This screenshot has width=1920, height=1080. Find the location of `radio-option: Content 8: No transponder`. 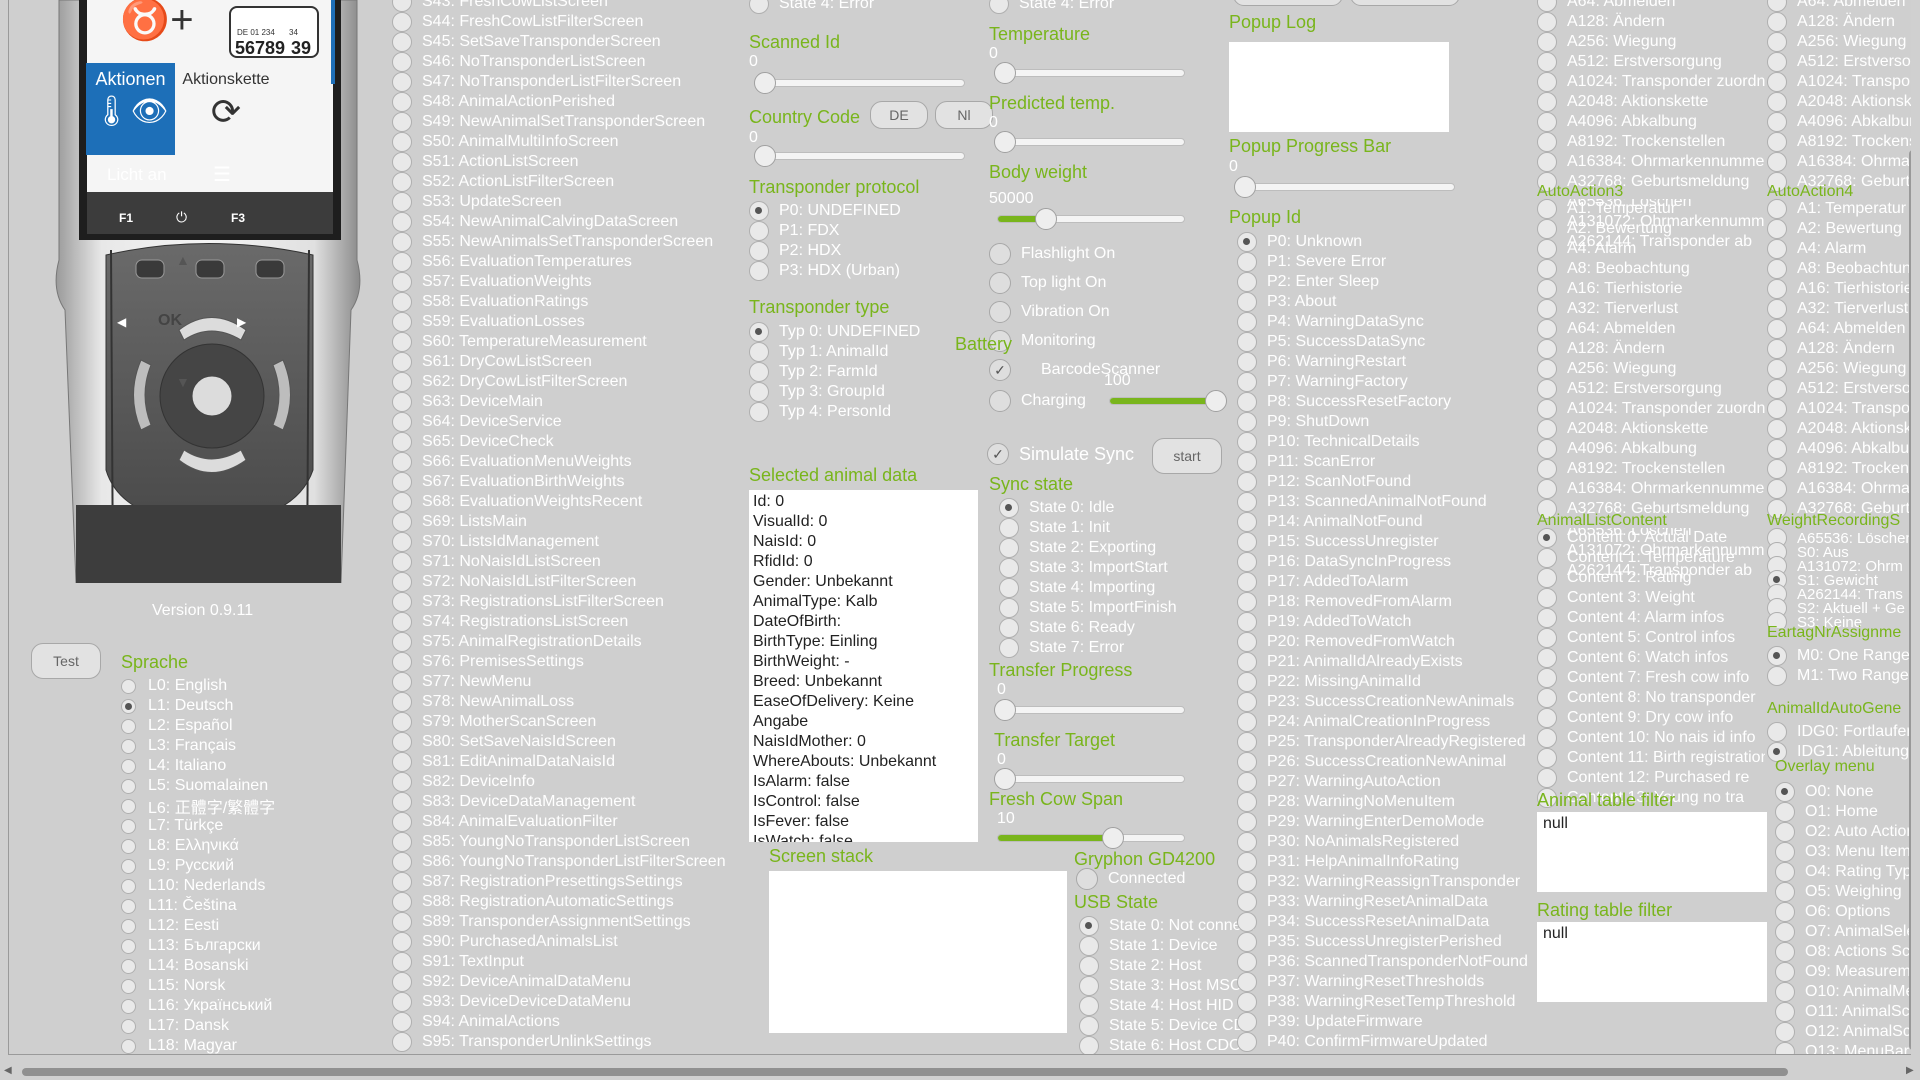

radio-option: Content 8: No transponder is located at coordinates (1646, 698).